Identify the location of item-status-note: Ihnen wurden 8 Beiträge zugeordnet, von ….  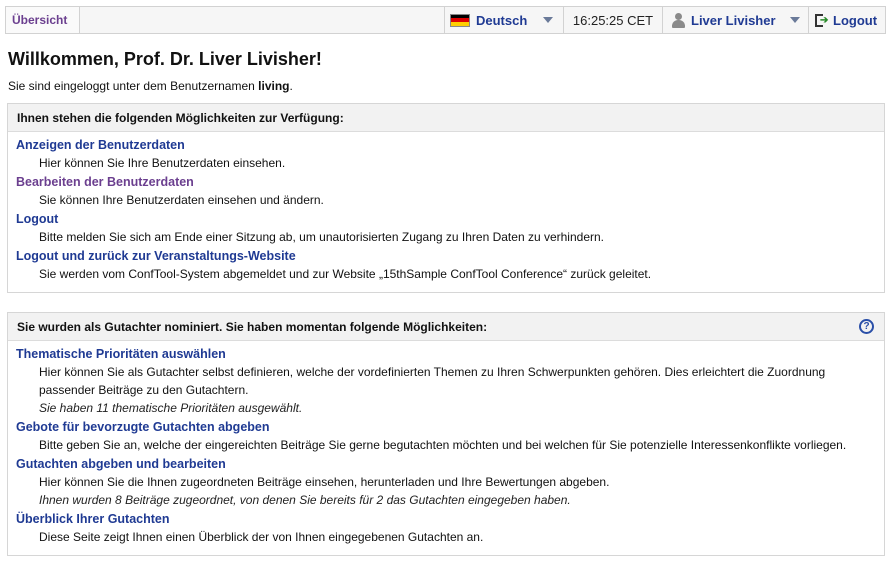
(305, 500).